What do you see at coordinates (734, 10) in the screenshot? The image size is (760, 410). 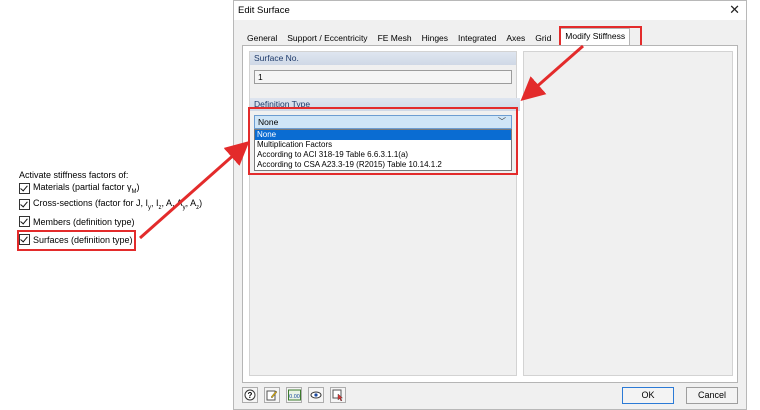 I see `close-icon: ✕` at bounding box center [734, 10].